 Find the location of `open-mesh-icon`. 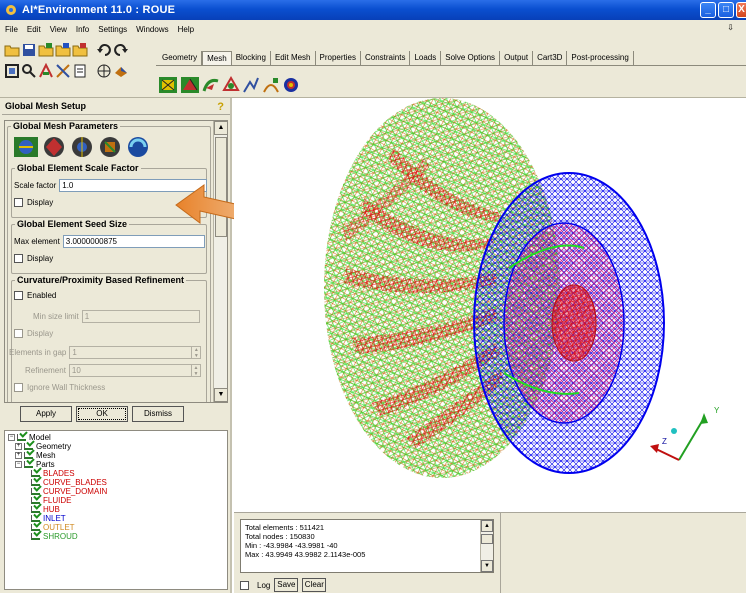

open-mesh-icon is located at coordinates (63, 50).